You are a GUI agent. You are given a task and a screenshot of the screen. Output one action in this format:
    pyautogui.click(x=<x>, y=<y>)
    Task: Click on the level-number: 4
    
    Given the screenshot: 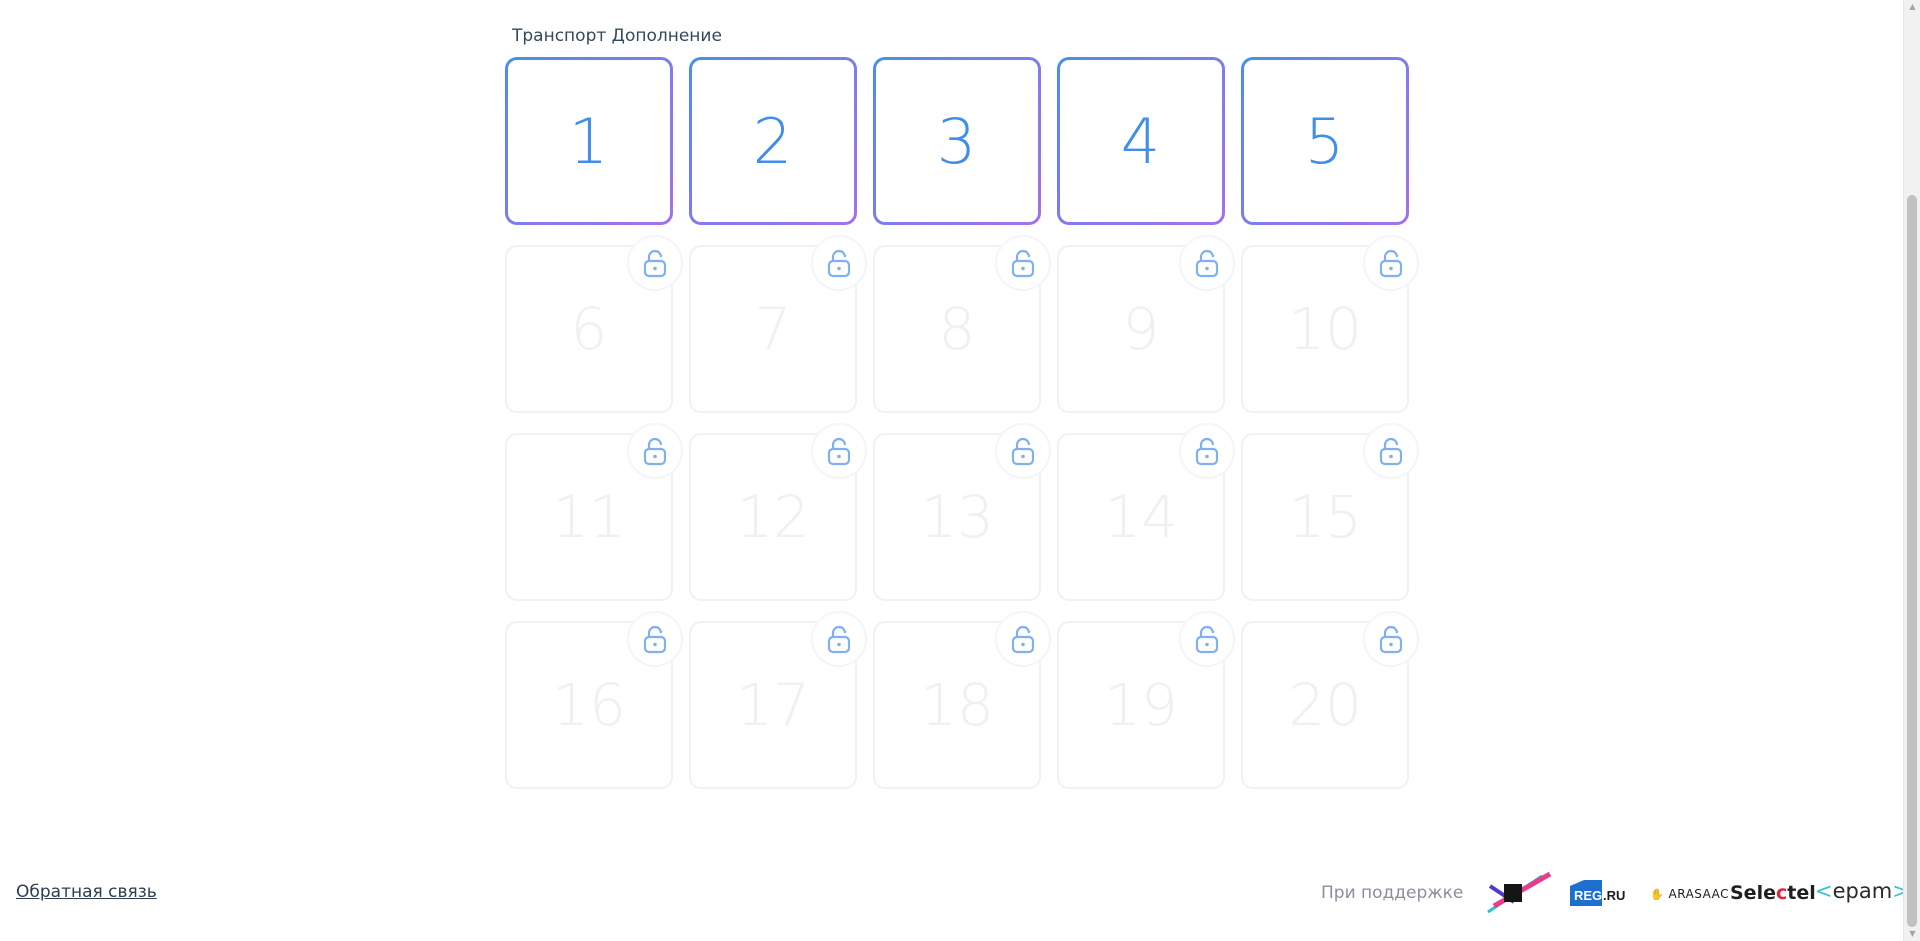 What is the action you would take?
    pyautogui.click(x=1141, y=141)
    